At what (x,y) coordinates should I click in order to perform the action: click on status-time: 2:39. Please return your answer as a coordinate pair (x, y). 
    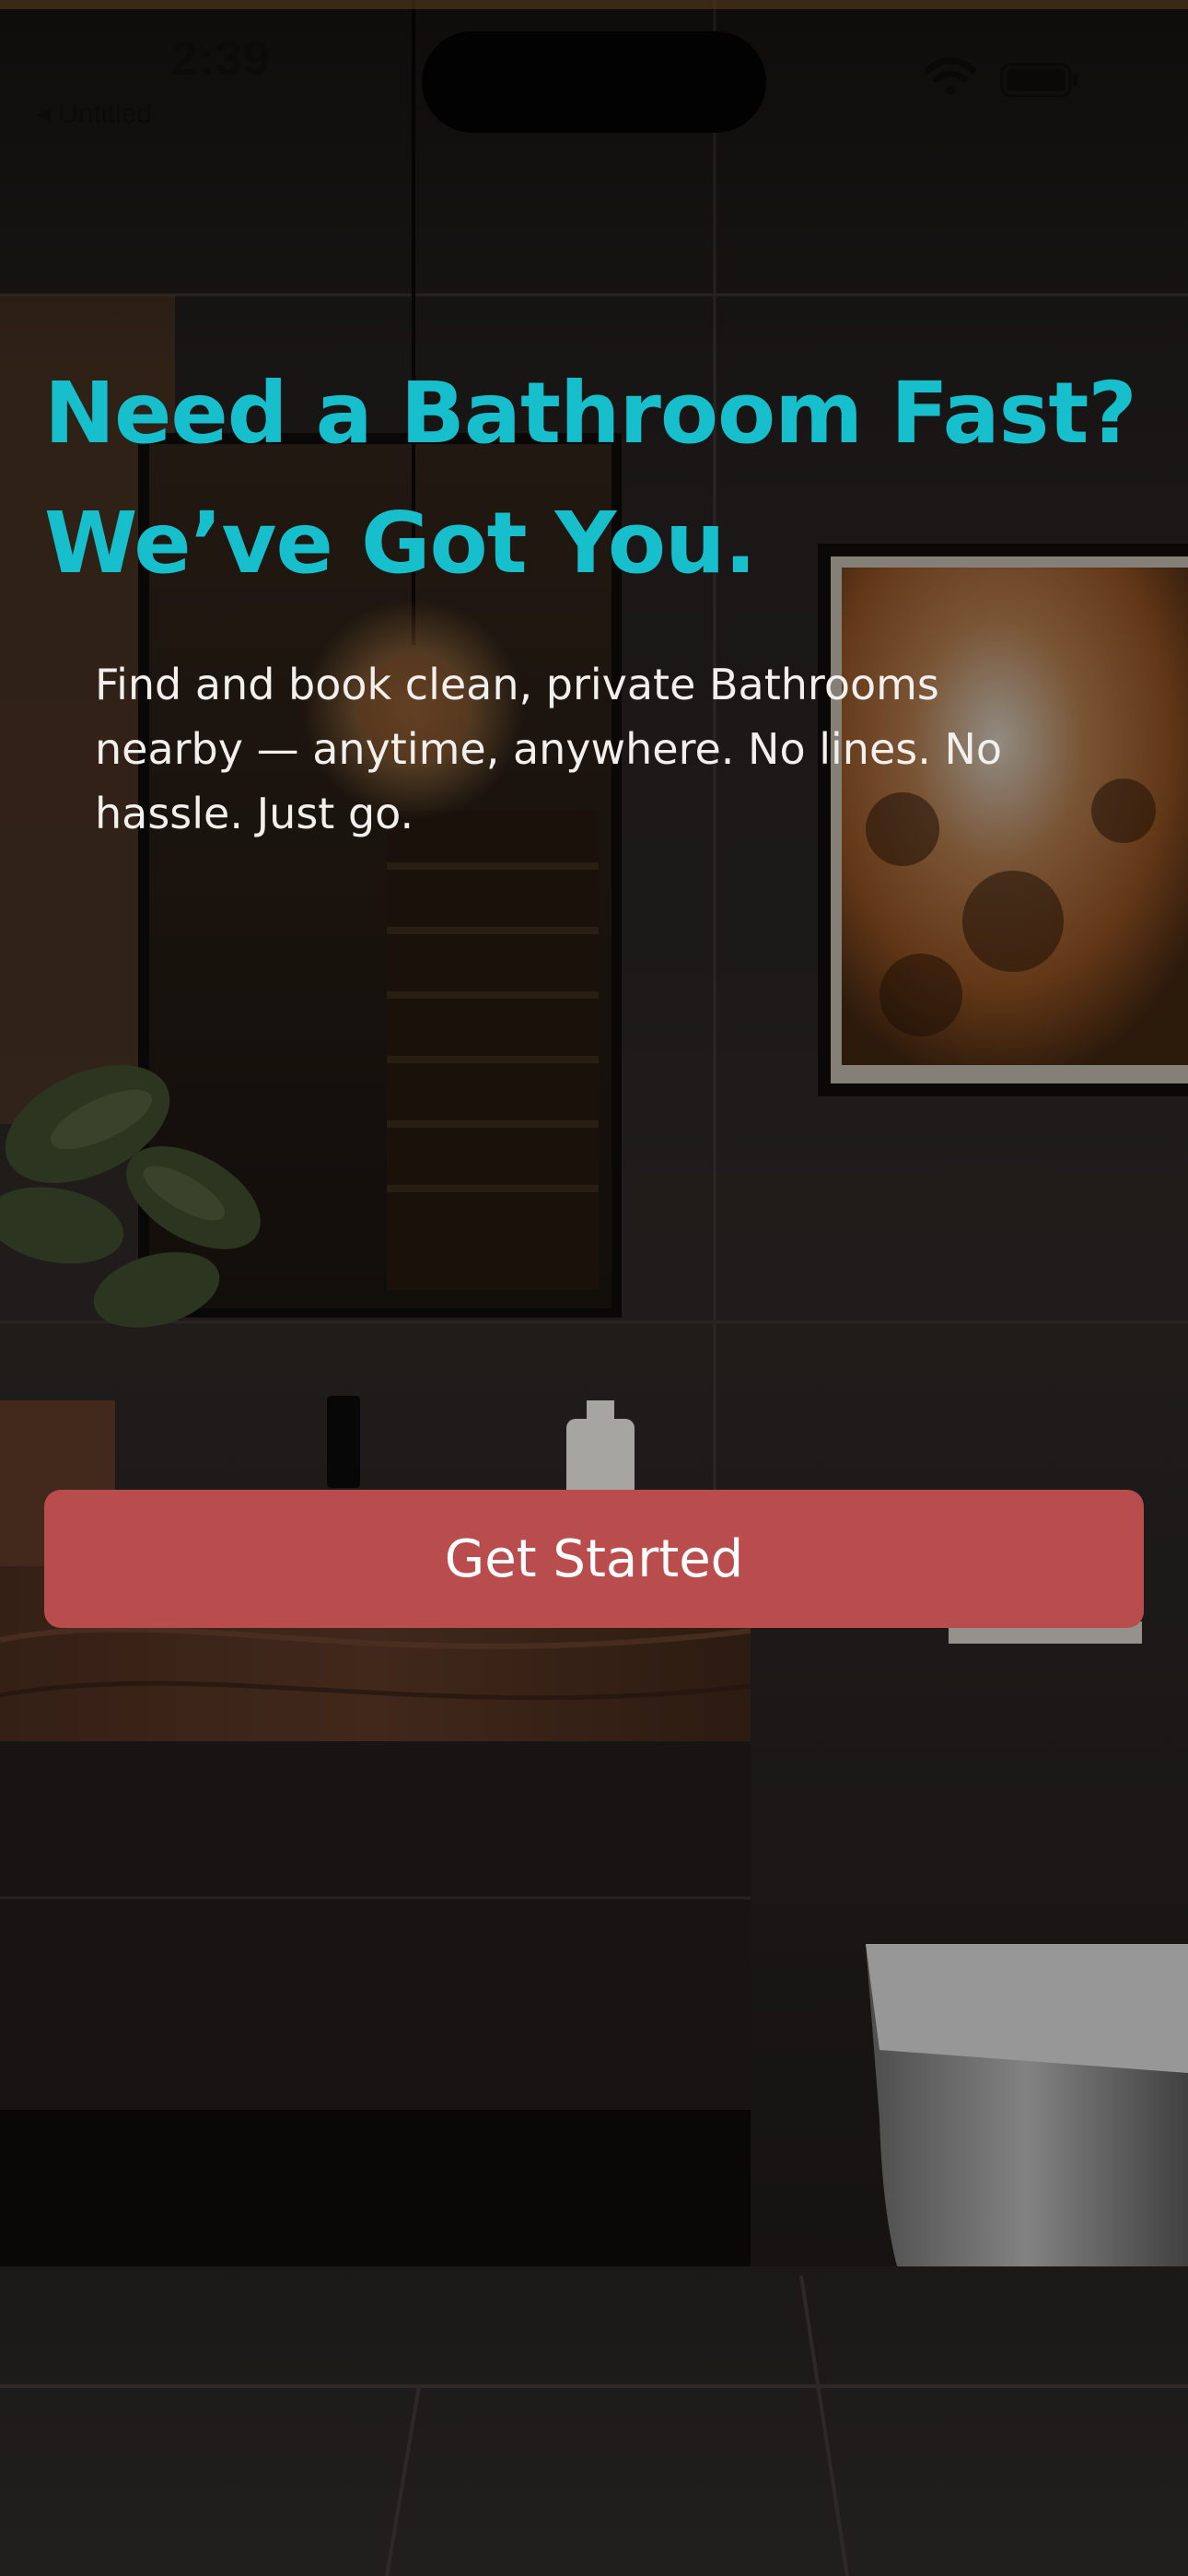
    Looking at the image, I should click on (221, 59).